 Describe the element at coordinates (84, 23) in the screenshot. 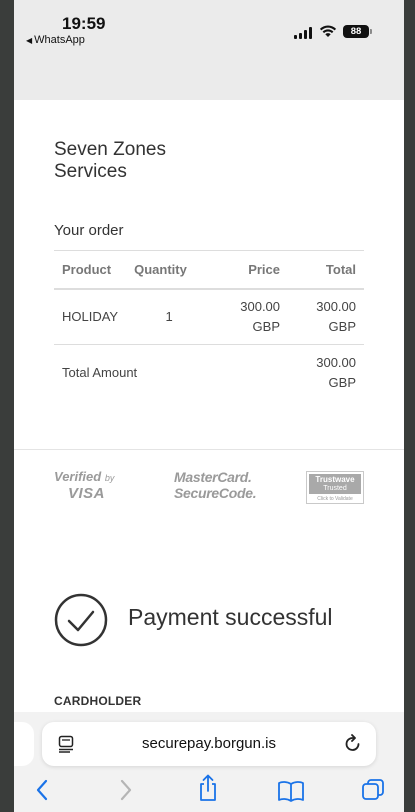

I see `status-time: 19:59` at that location.